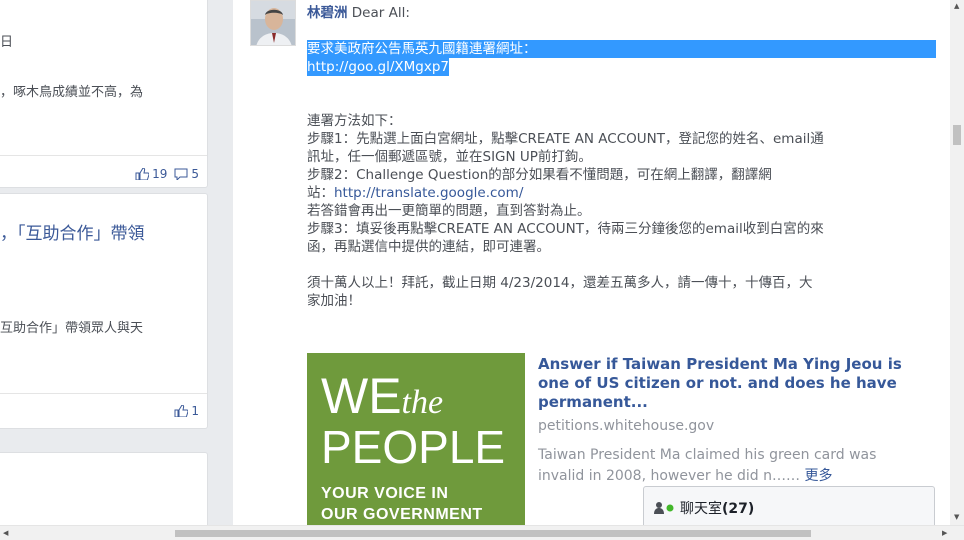 This screenshot has width=964, height=540. I want to click on comment-line: 連署方法如下：, so click(354, 121).